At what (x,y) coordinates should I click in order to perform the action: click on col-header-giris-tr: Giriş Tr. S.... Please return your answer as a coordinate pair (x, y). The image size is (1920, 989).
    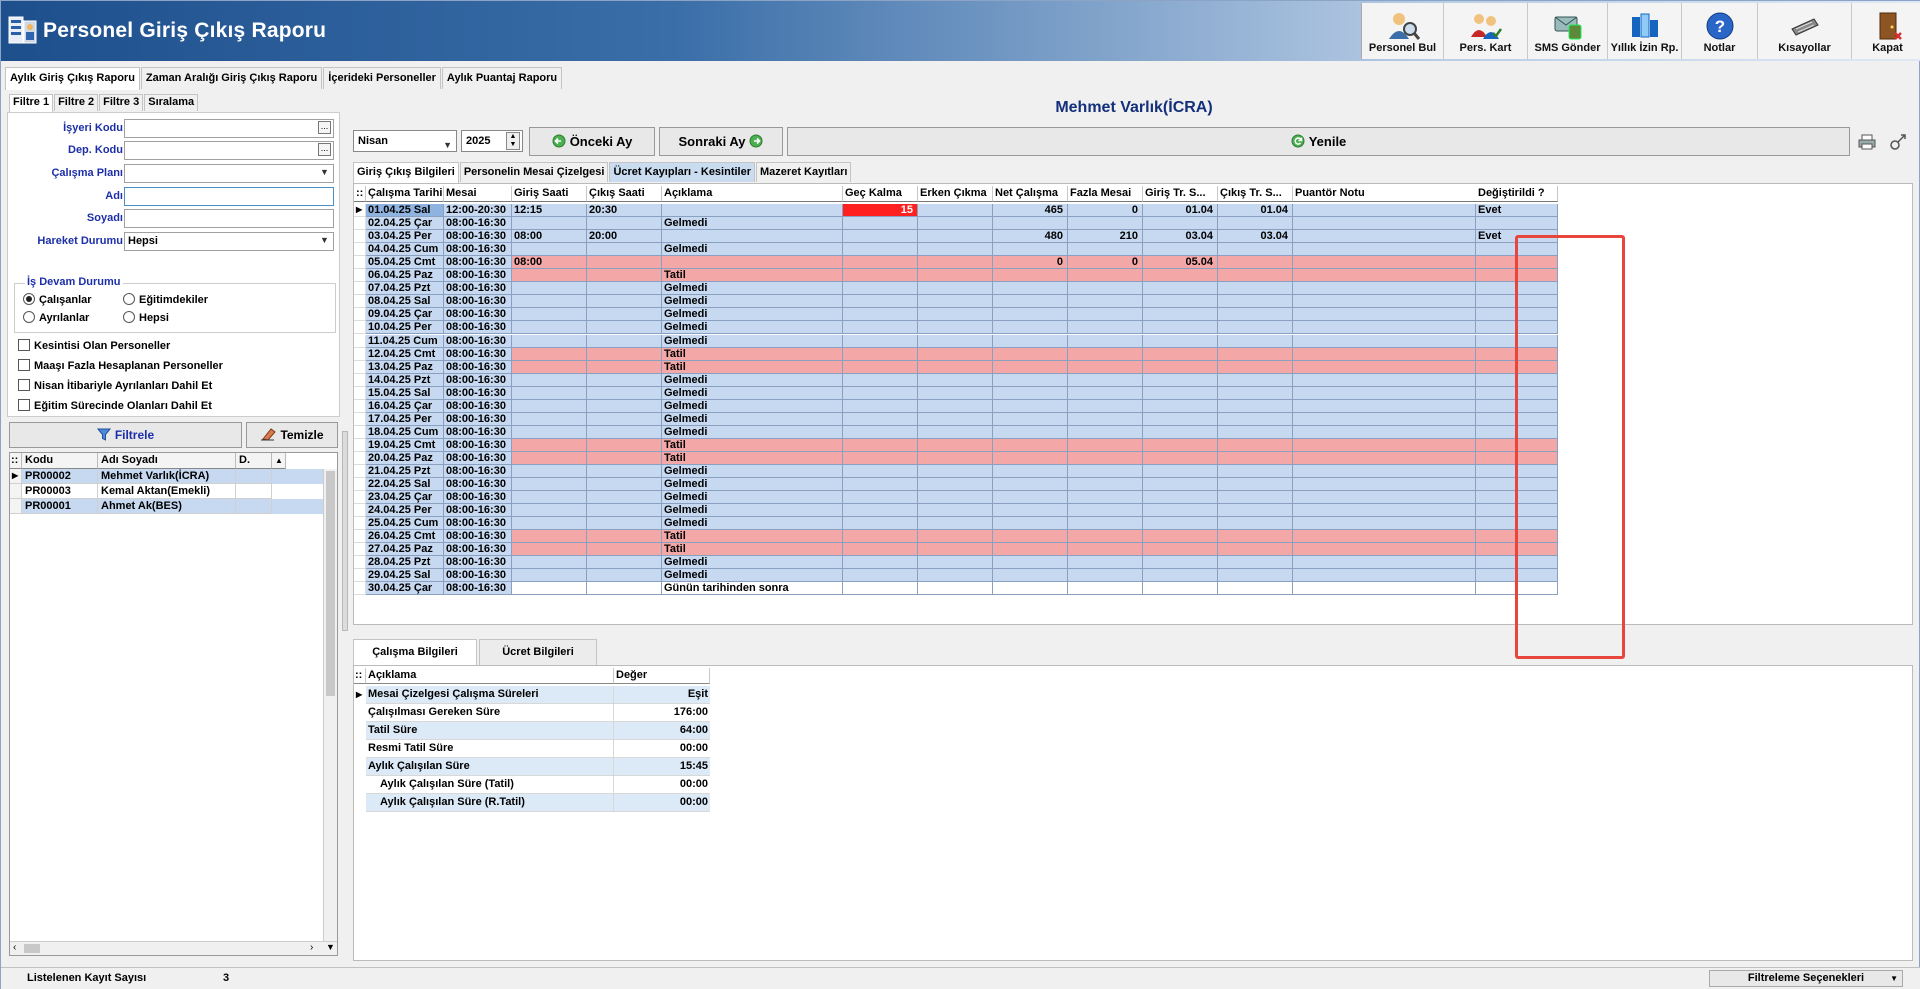
    Looking at the image, I should click on (1180, 194).